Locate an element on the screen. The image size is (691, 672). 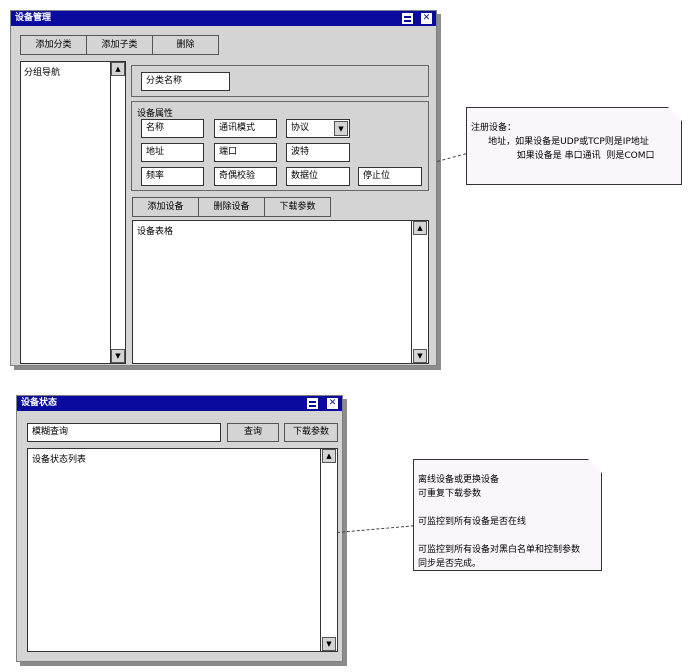
group-nav-label: 分组导航 is located at coordinates (42, 73).